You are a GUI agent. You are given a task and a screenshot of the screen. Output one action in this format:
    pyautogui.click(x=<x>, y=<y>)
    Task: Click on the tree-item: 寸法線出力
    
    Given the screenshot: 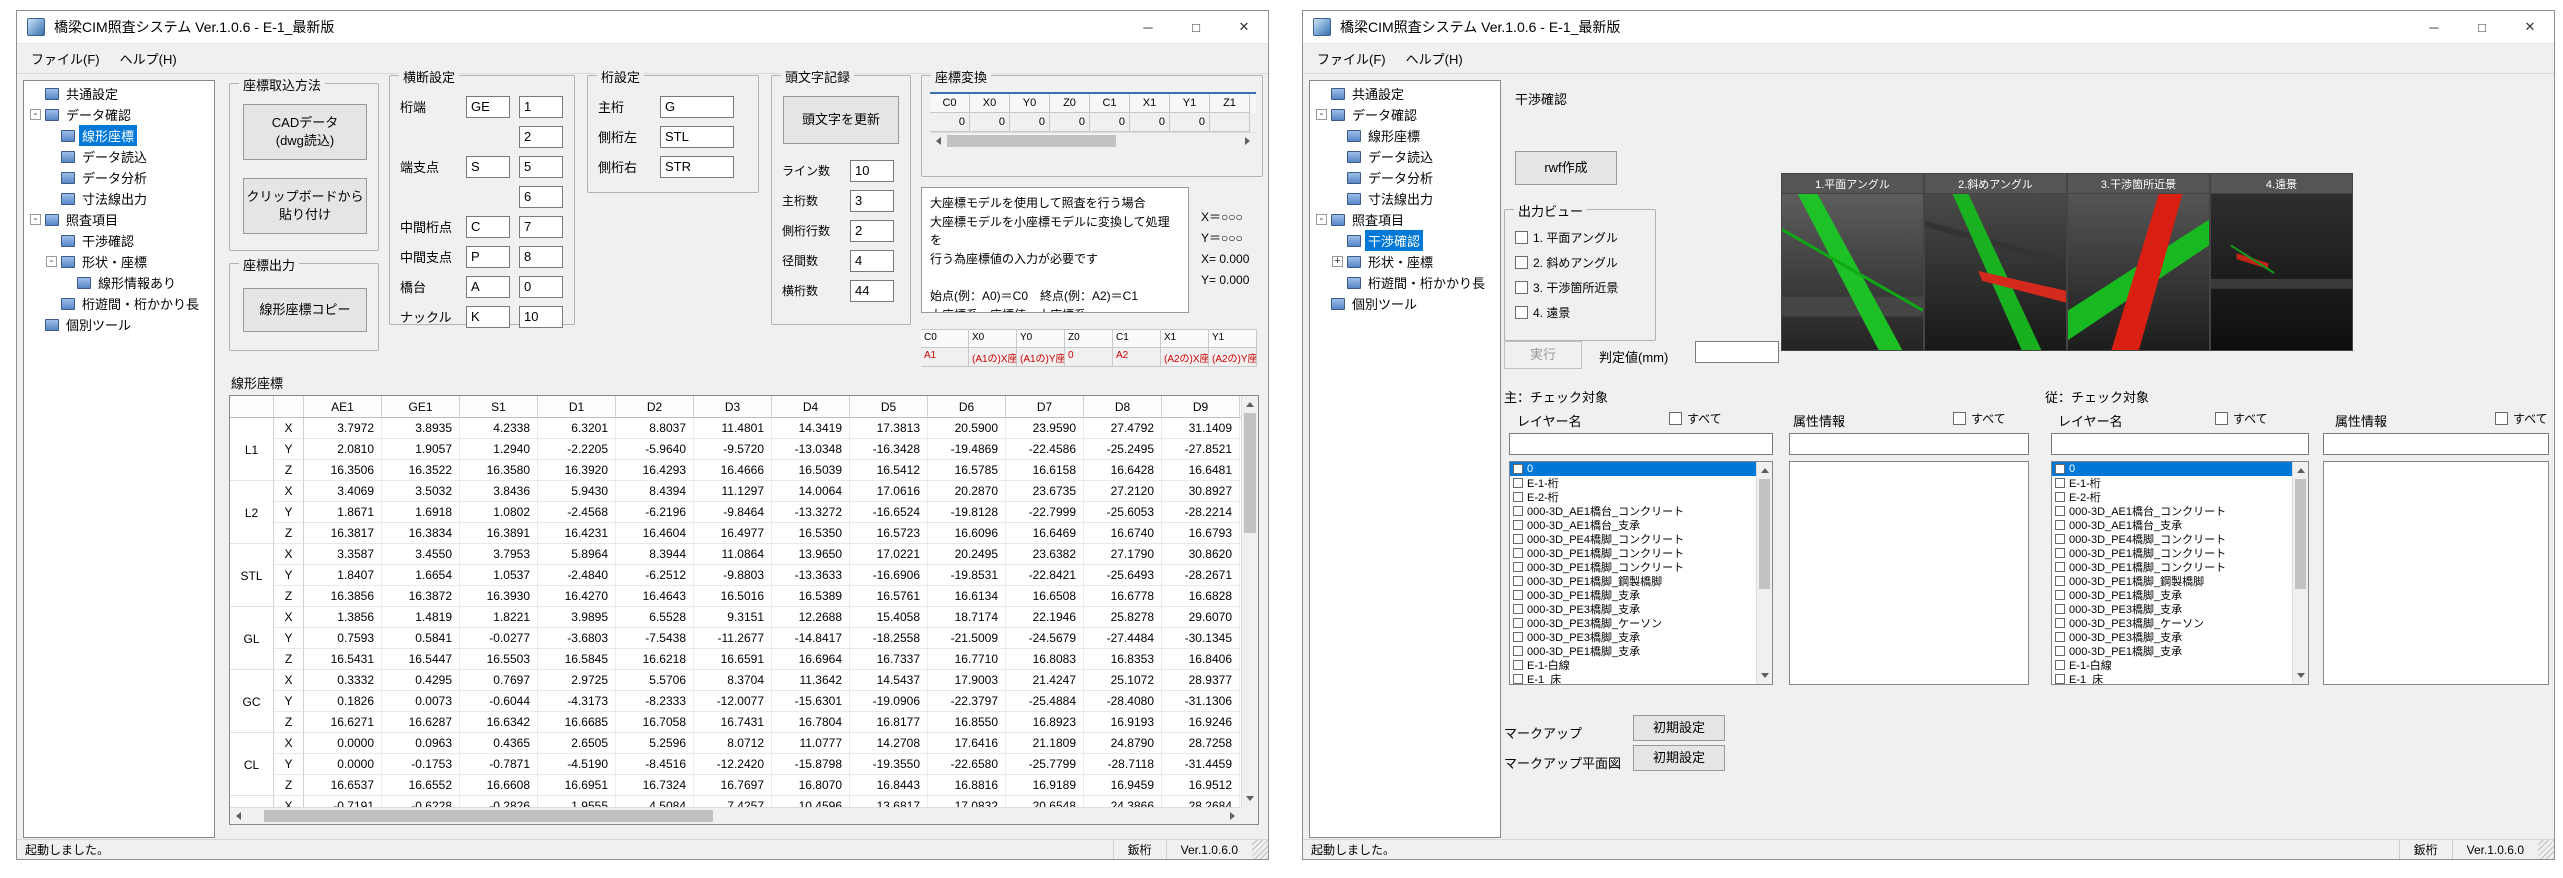 What is the action you would take?
    pyautogui.click(x=1405, y=198)
    